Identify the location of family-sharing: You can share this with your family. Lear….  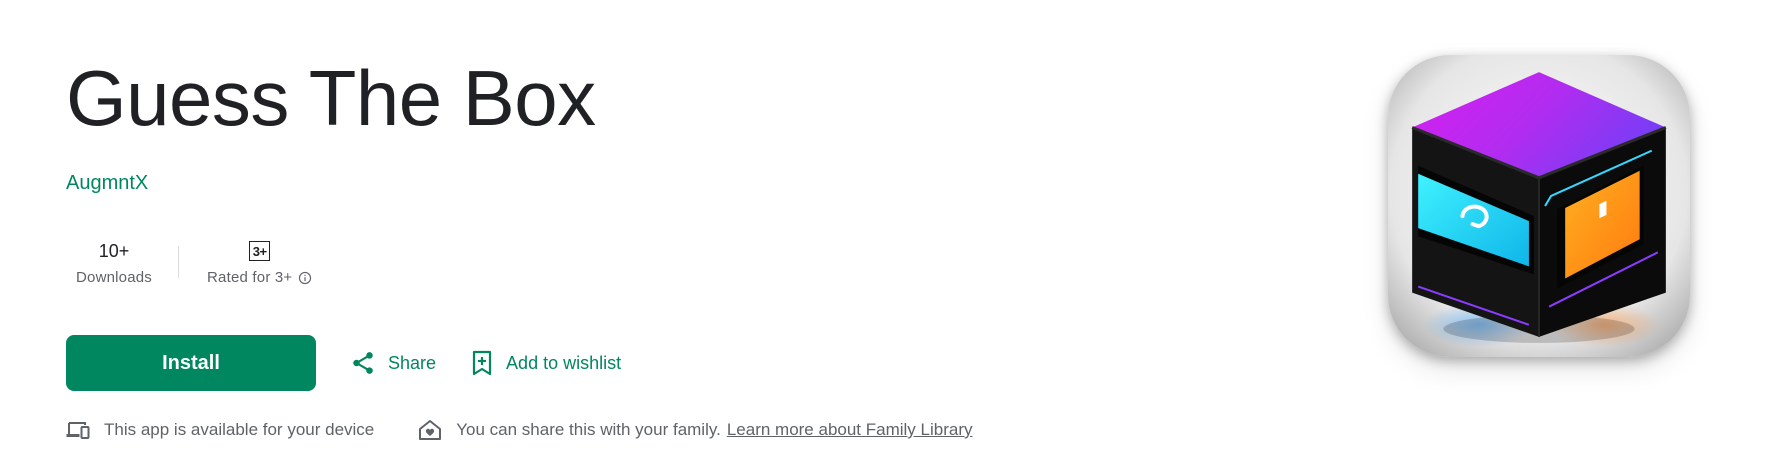
(695, 430).